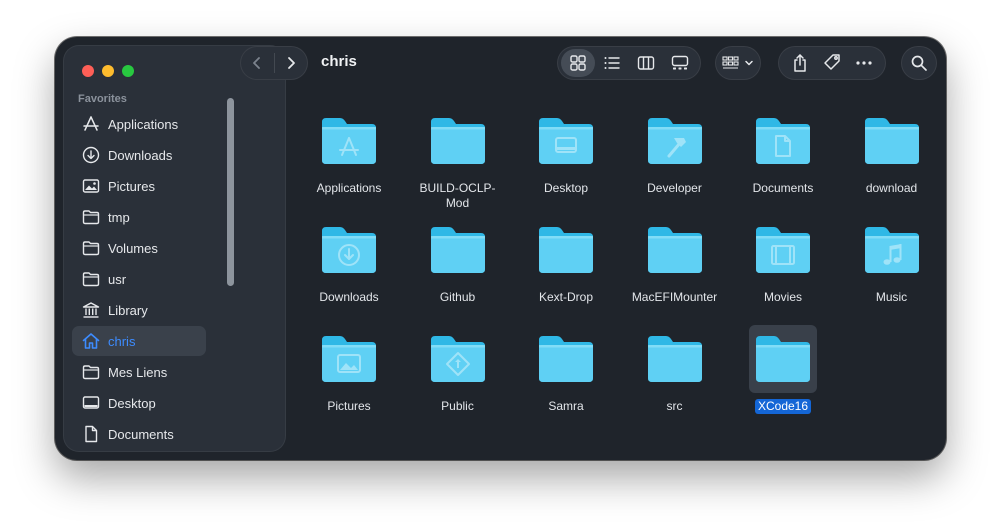  I want to click on share-icon, so click(800, 63).